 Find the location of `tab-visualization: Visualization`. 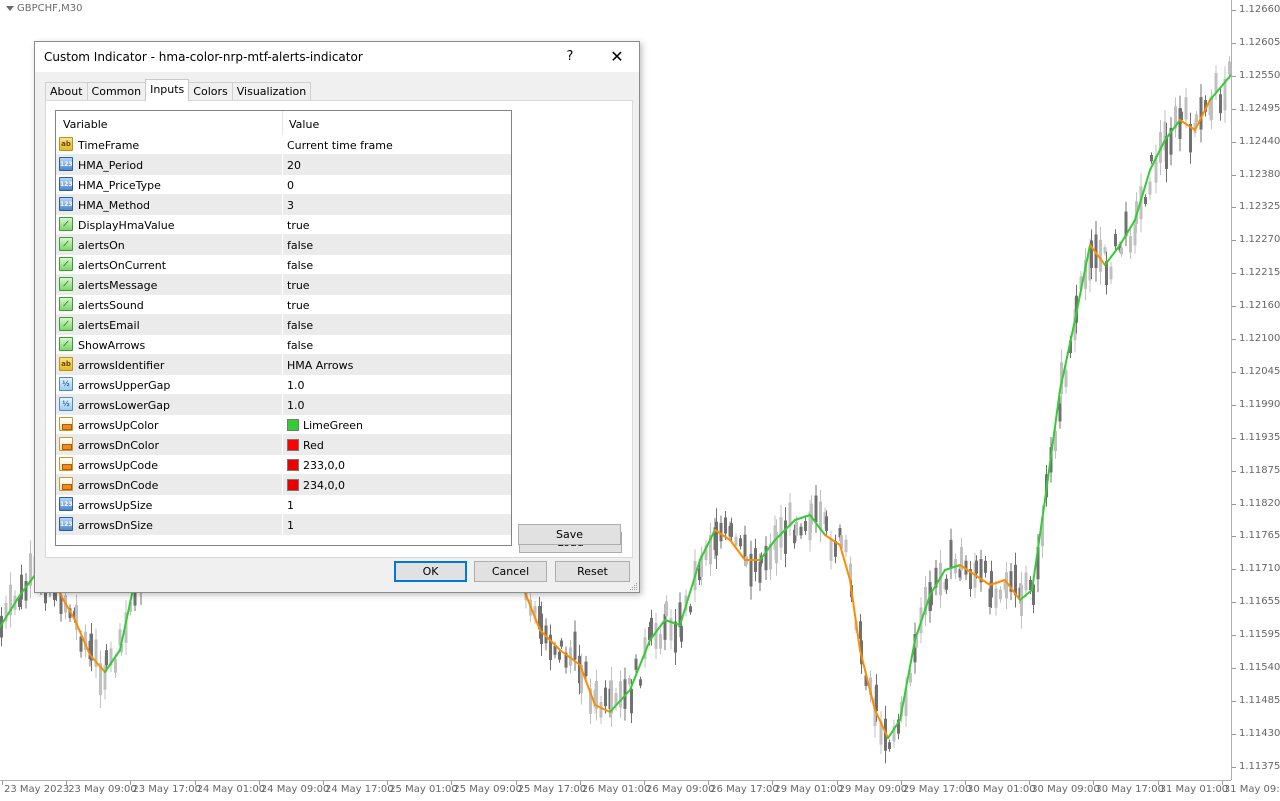

tab-visualization: Visualization is located at coordinates (271, 91).